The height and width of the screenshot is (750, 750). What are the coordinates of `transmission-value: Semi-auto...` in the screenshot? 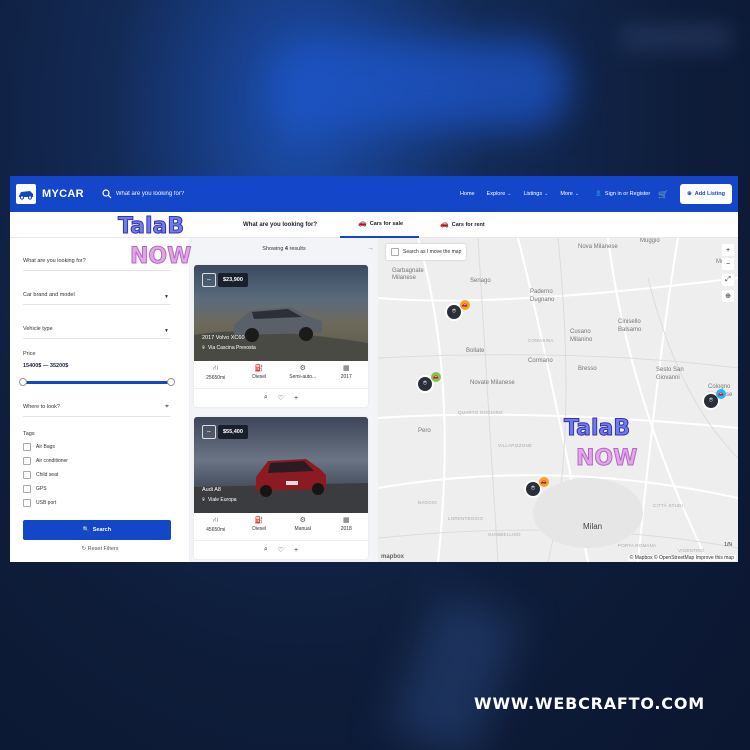 It's located at (303, 377).